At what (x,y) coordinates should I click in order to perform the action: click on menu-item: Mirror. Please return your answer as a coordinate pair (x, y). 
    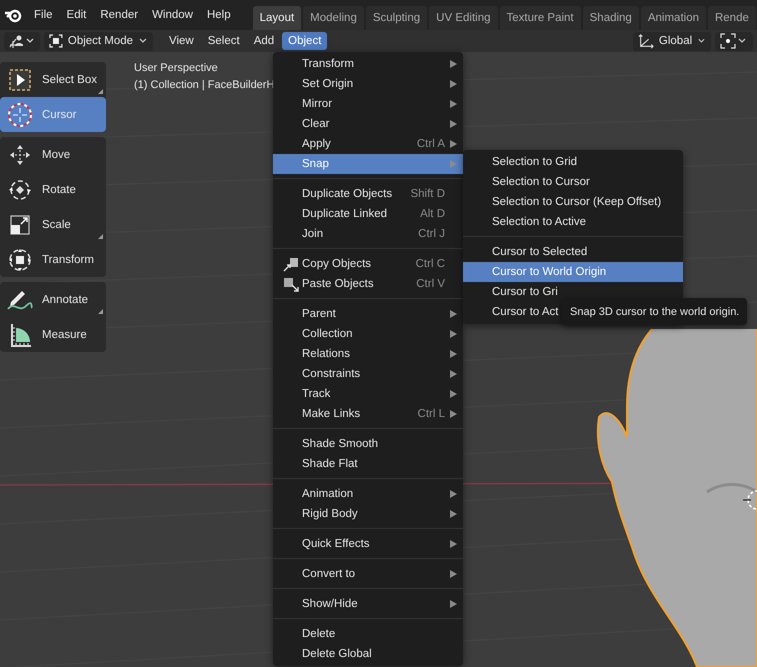
    Looking at the image, I should click on (368, 104).